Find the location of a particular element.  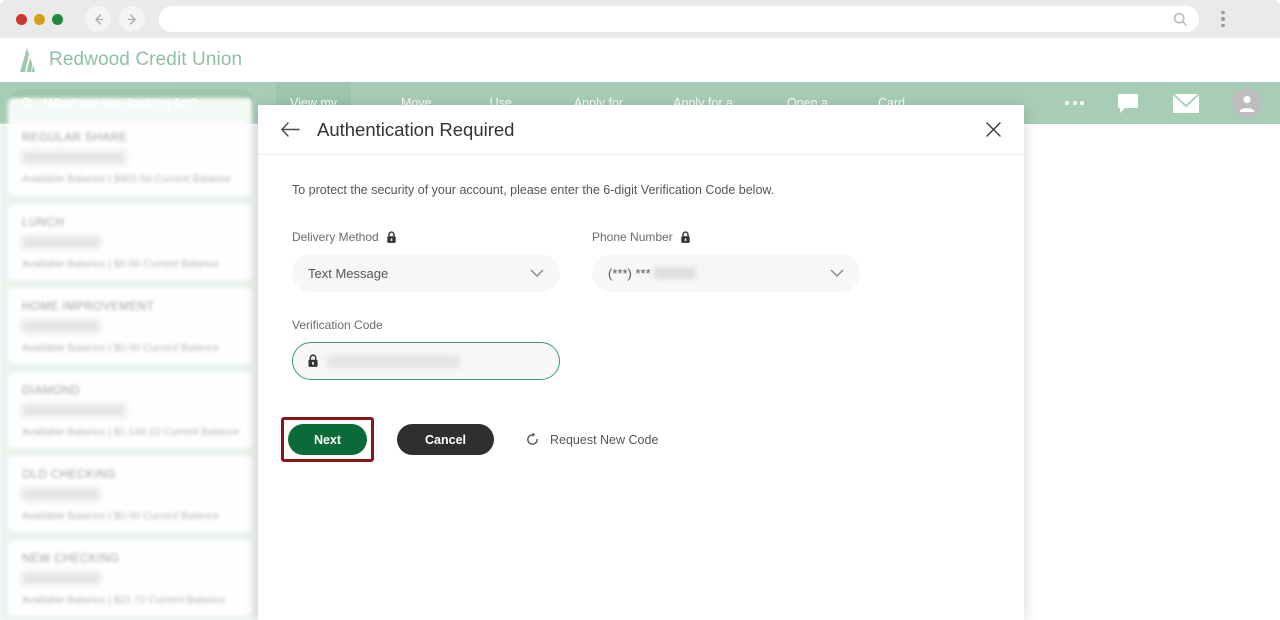

verification-code-masked-value is located at coordinates (393, 361).